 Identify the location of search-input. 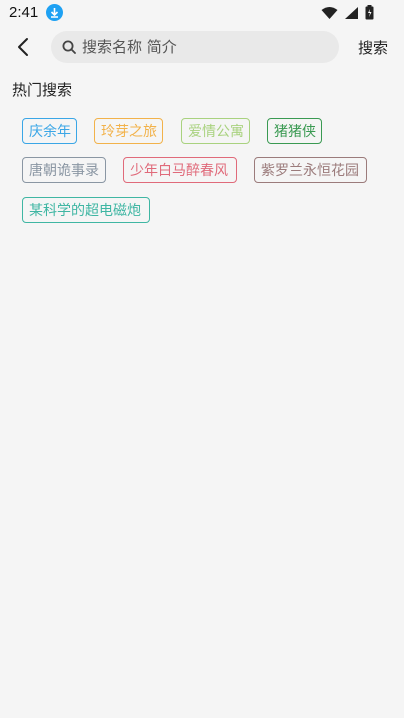
(202, 47).